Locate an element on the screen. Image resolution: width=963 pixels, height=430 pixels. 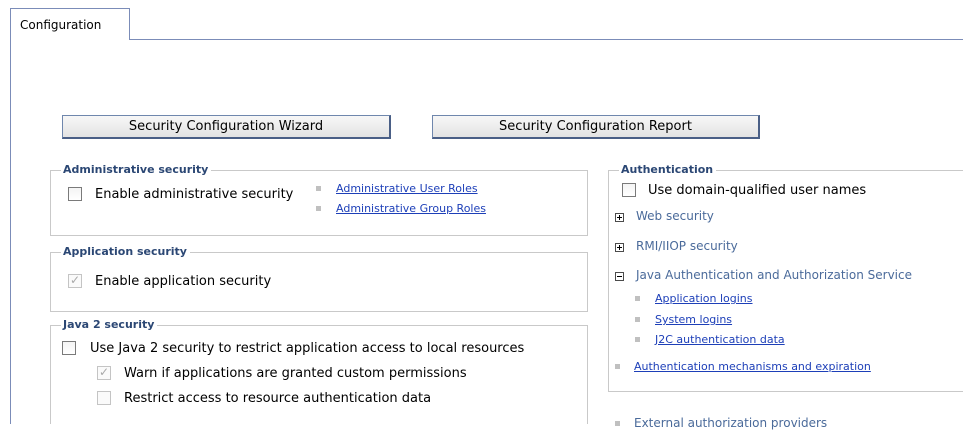
warn-custom-permissions-checkbox: ✓ is located at coordinates (104, 372).